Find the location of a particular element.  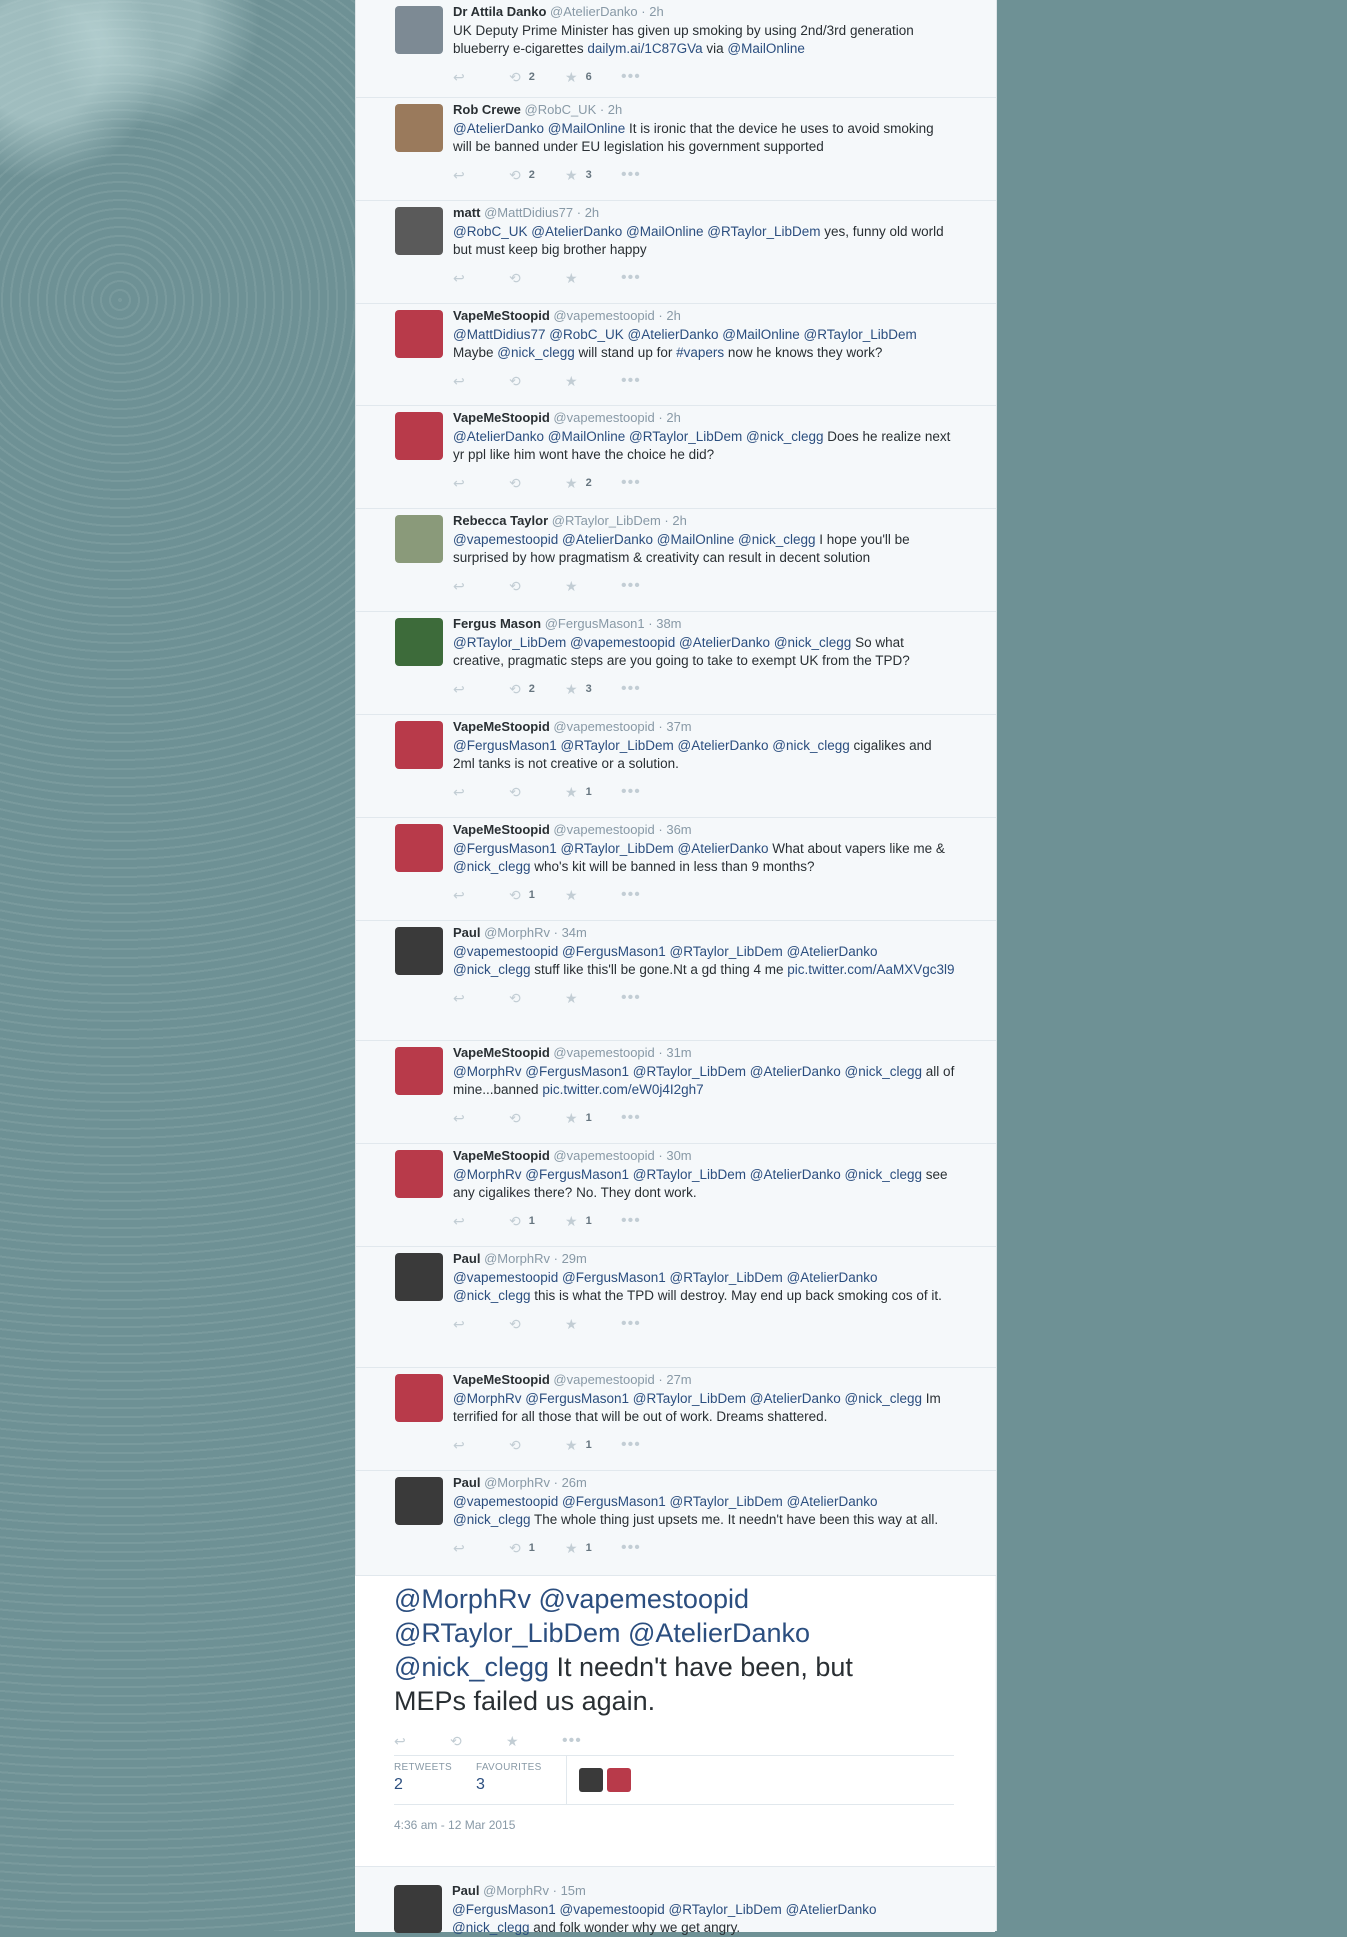

user-handle: @RTaylor_LibDem is located at coordinates (604, 520).